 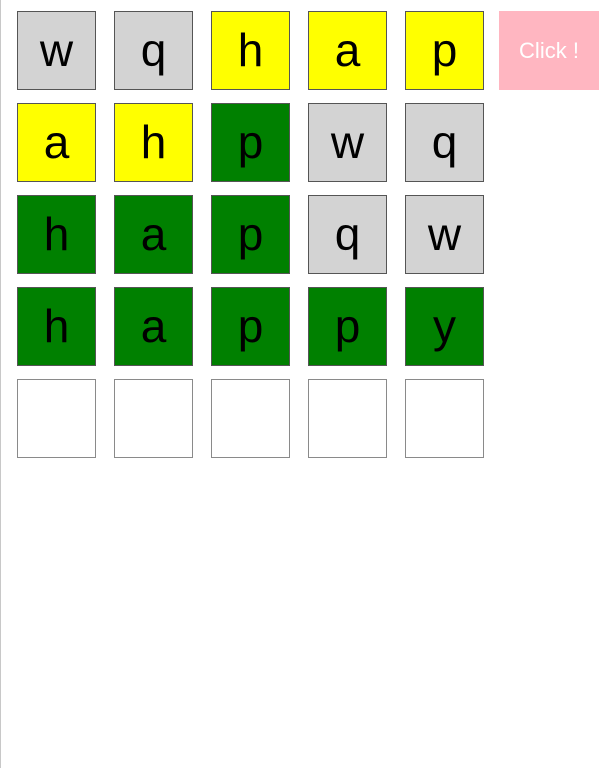 I want to click on guess-row-3: h a p q w, so click(x=259, y=234).